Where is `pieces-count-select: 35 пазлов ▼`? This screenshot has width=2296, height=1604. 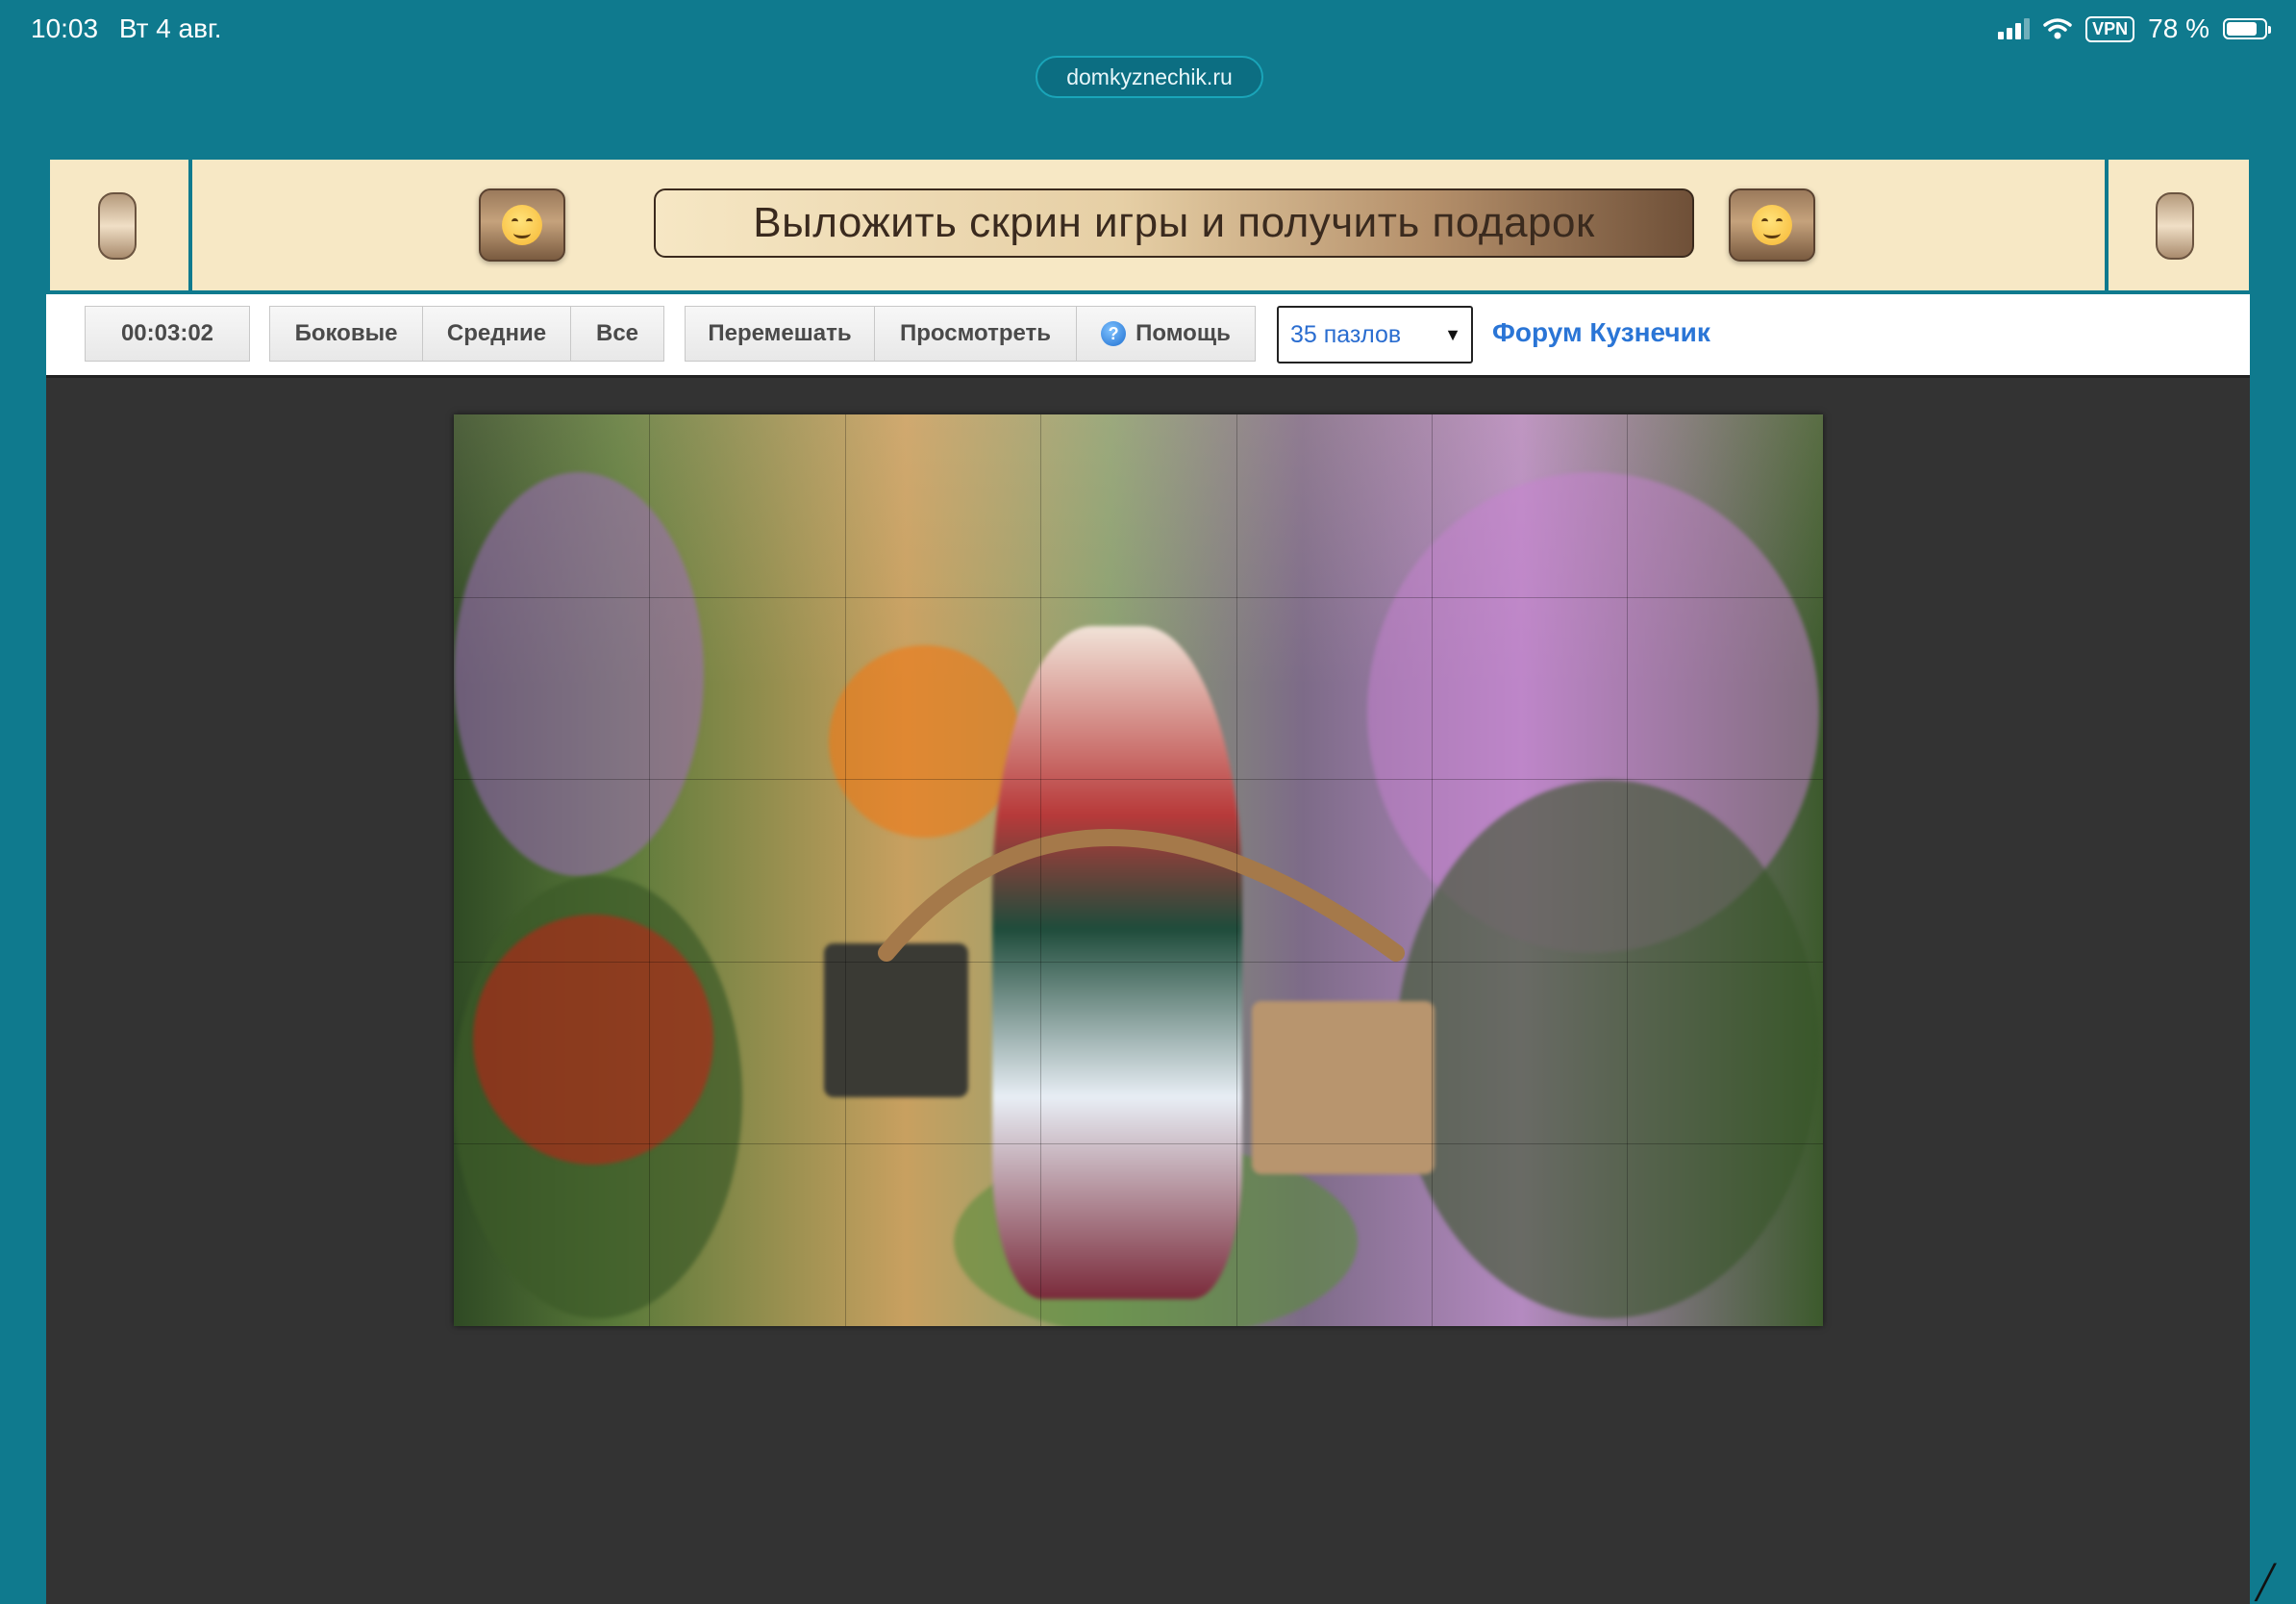
pieces-count-select: 35 пазлов ▼ is located at coordinates (1375, 334).